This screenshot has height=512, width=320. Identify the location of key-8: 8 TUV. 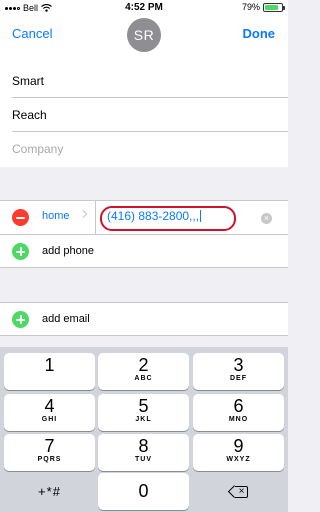
(143, 452).